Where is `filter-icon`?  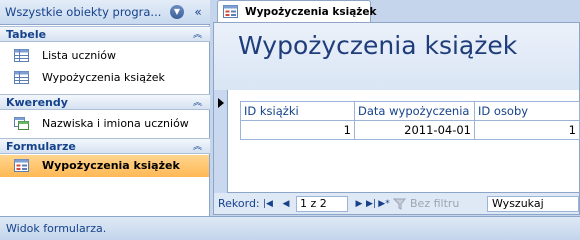 filter-icon is located at coordinates (400, 204).